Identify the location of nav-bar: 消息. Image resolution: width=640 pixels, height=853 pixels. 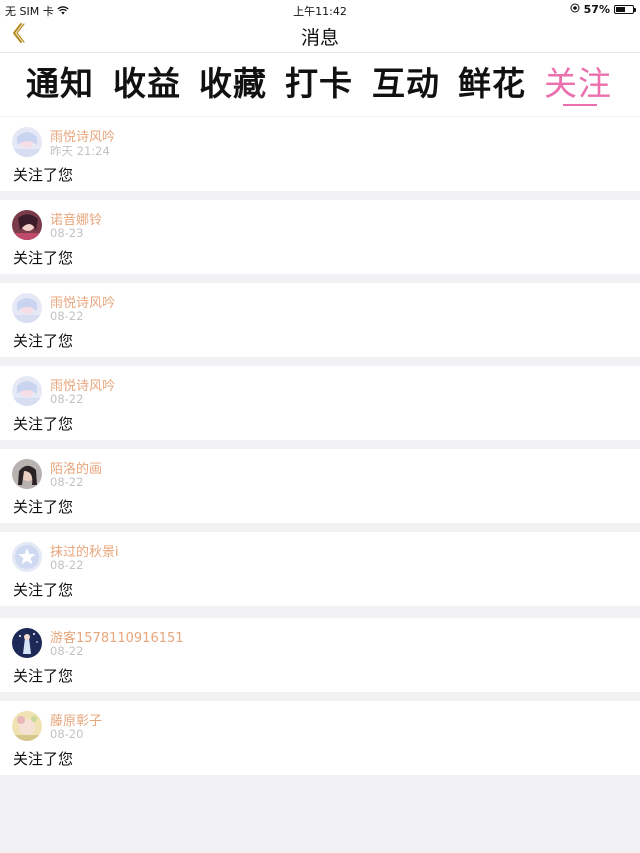
(320, 35).